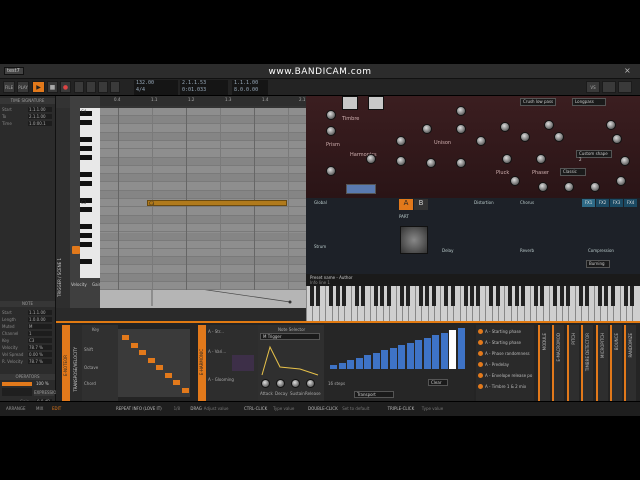  What do you see at coordinates (76, 250) in the screenshot?
I see `velocity-tool-icon` at bounding box center [76, 250].